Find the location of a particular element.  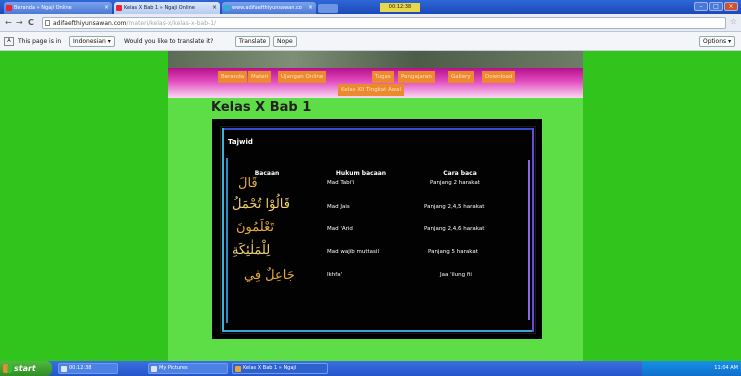

maximize-button: □ is located at coordinates (716, 6).